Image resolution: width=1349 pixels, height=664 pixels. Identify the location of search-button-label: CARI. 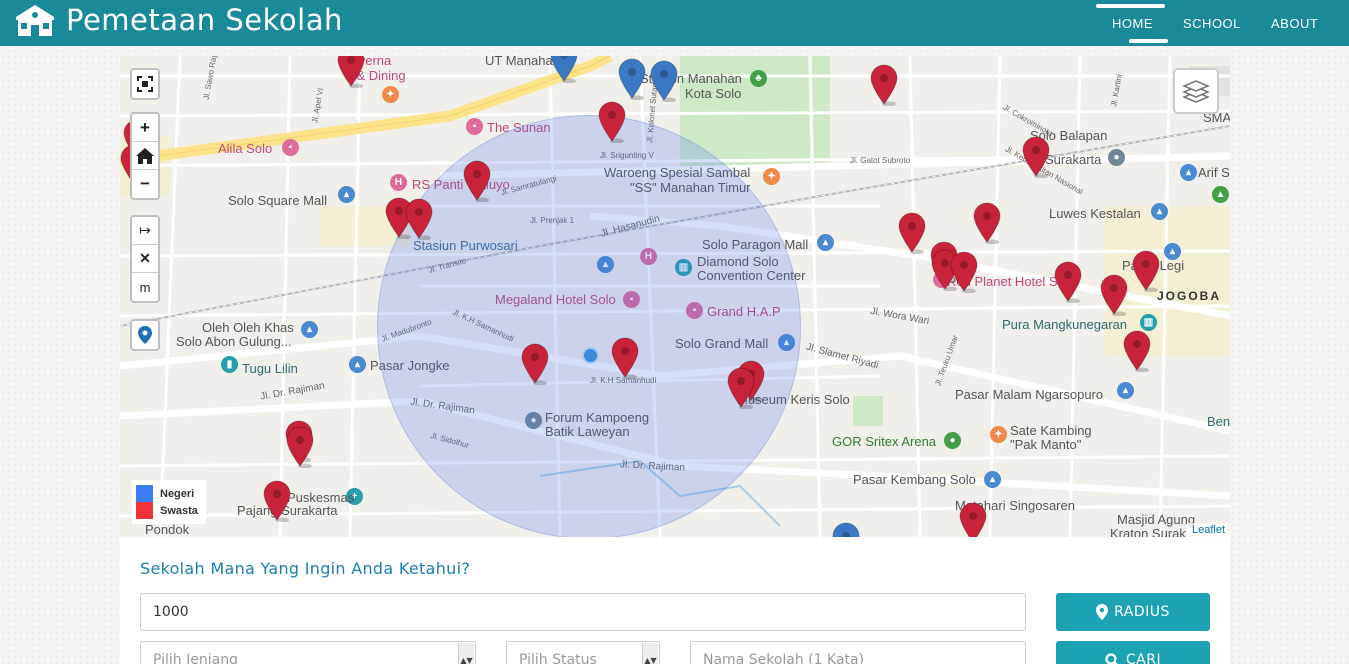
(1143, 658).